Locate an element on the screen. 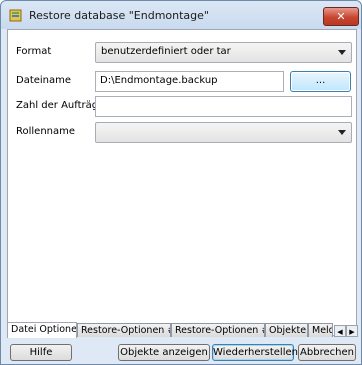 The image size is (362, 365). help-label: Hilfe is located at coordinates (41, 352).